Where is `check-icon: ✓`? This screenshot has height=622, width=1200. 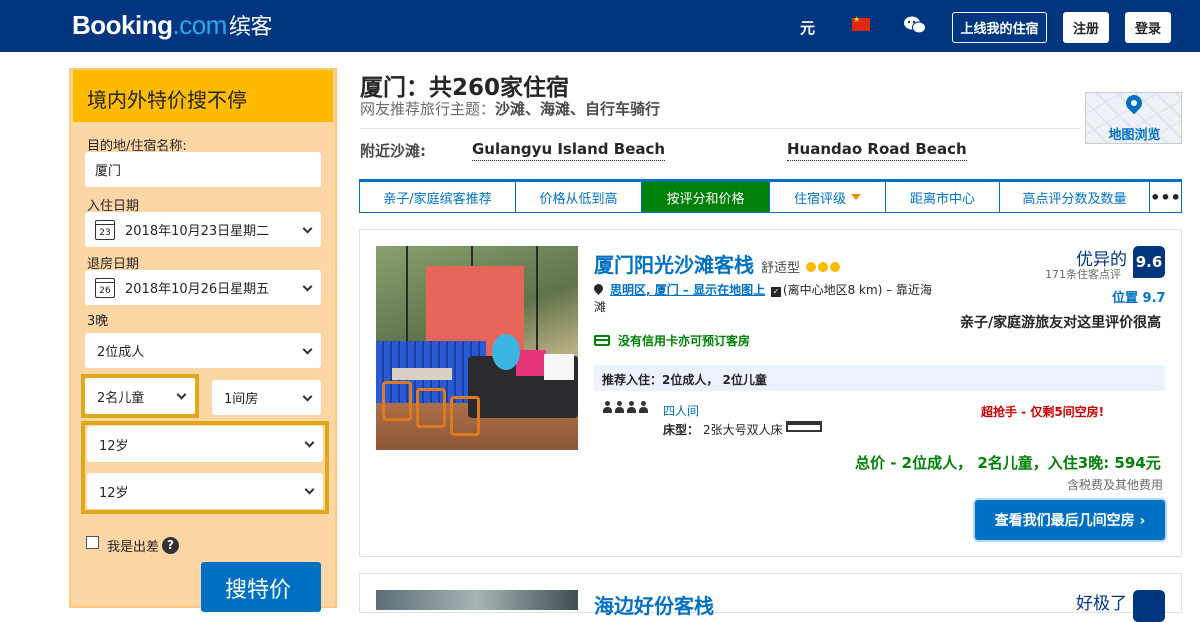
check-icon: ✓ is located at coordinates (775, 292).